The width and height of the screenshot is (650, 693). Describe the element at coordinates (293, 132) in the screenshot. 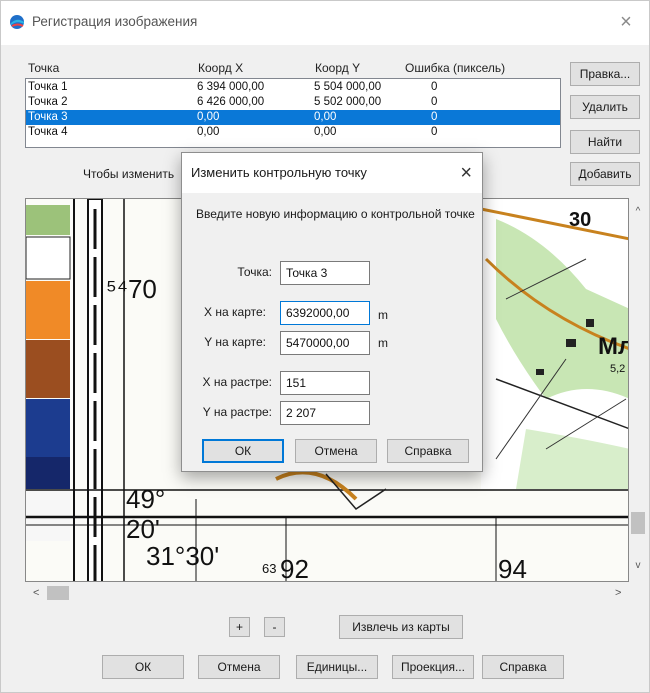

I see `table-row: Точка 4 0,00 0,00 0` at that location.